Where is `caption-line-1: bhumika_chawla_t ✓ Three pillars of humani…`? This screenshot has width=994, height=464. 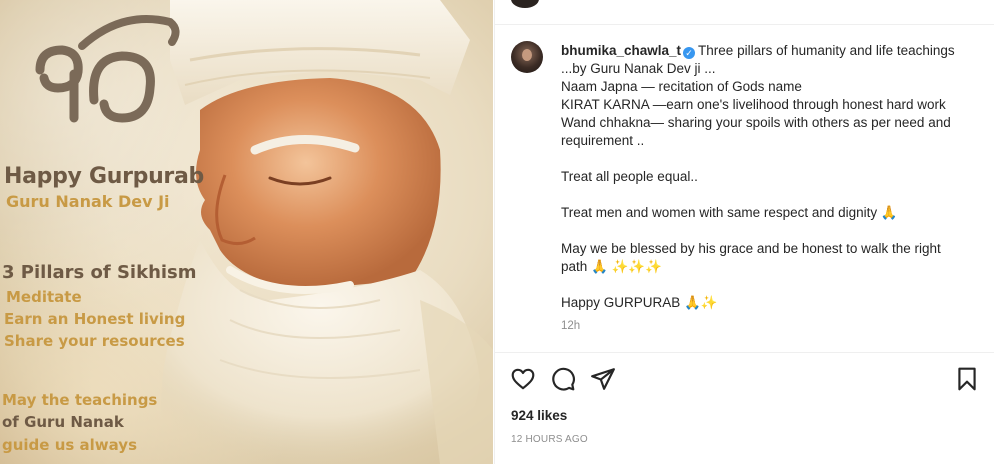 caption-line-1: bhumika_chawla_t ✓ Three pillars of humani… is located at coordinates (766, 51).